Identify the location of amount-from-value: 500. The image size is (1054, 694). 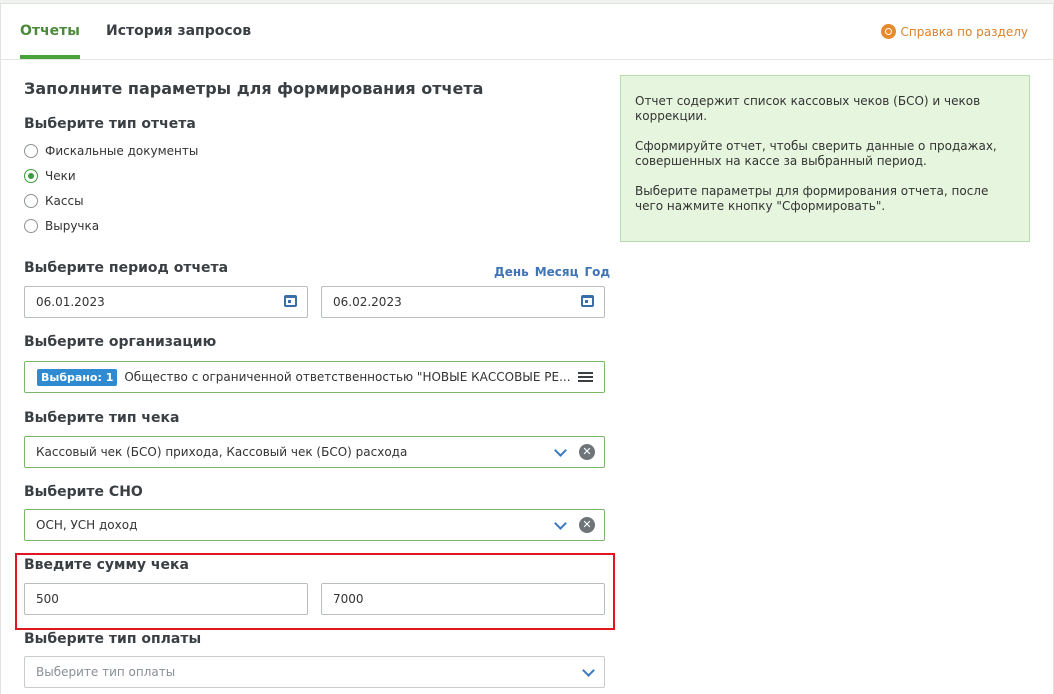
(47, 599).